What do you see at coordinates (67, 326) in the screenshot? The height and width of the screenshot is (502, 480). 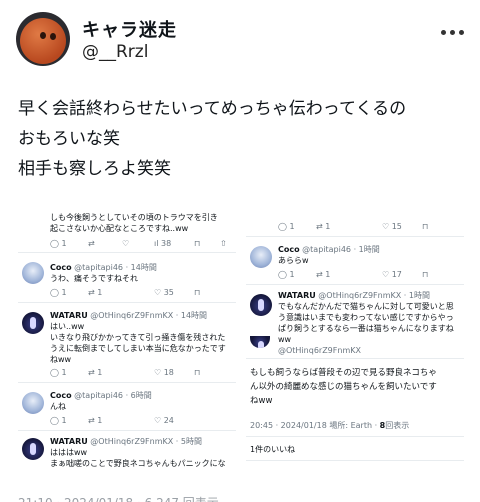 I see `reply-text: はい..ww` at bounding box center [67, 326].